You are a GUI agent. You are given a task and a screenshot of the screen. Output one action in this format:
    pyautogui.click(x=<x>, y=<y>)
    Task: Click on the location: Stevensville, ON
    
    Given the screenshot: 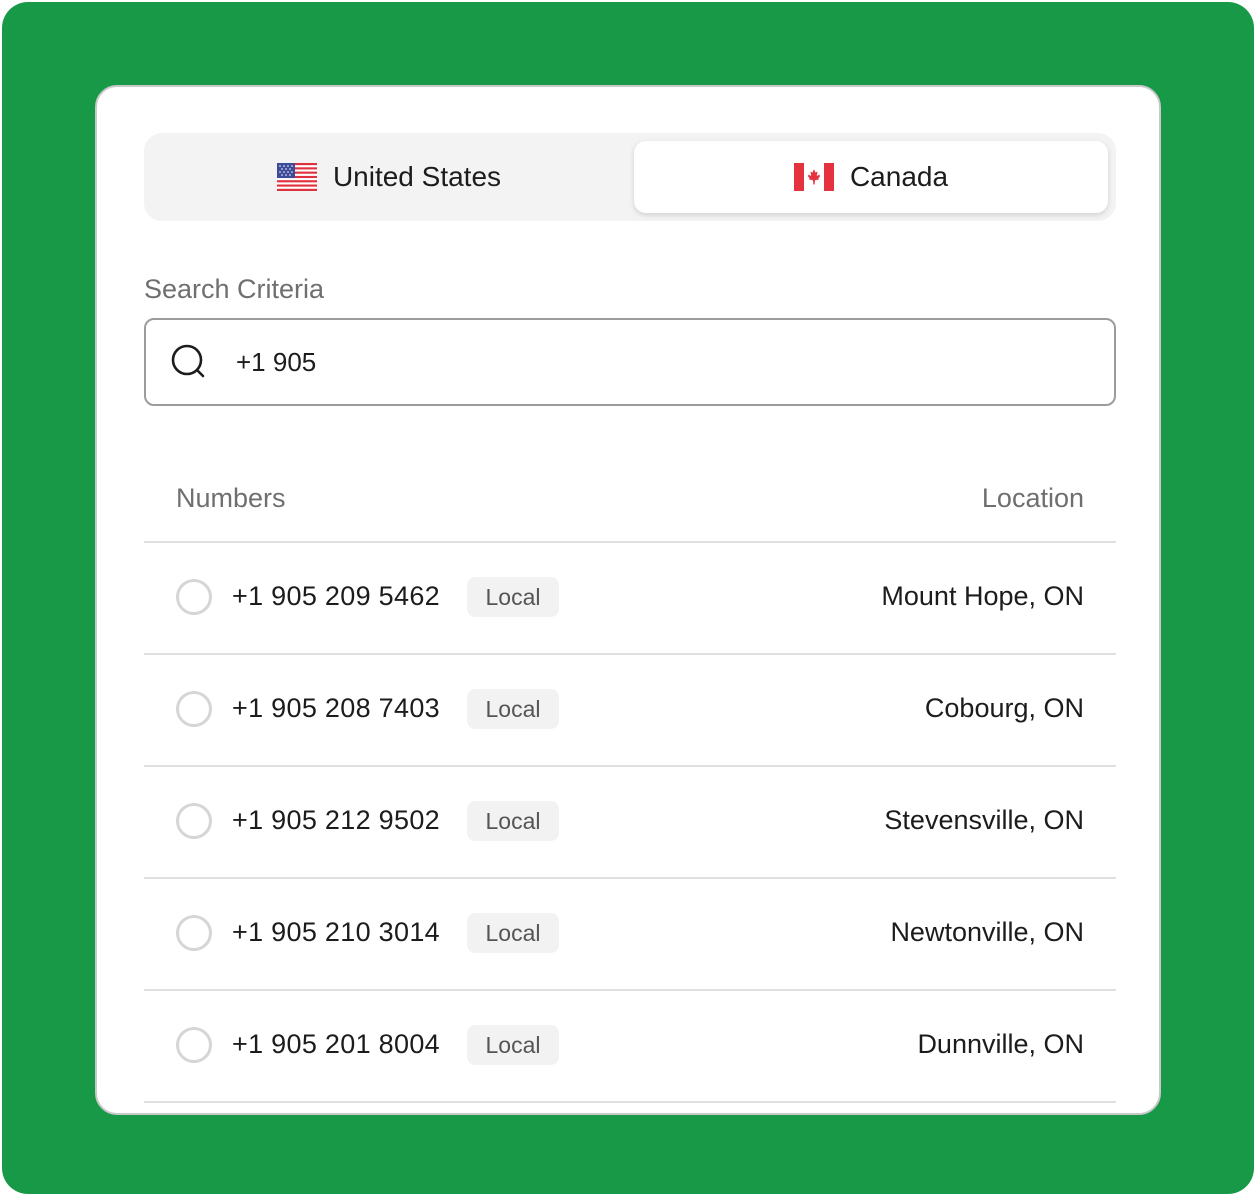 What is the action you would take?
    pyautogui.click(x=984, y=820)
    